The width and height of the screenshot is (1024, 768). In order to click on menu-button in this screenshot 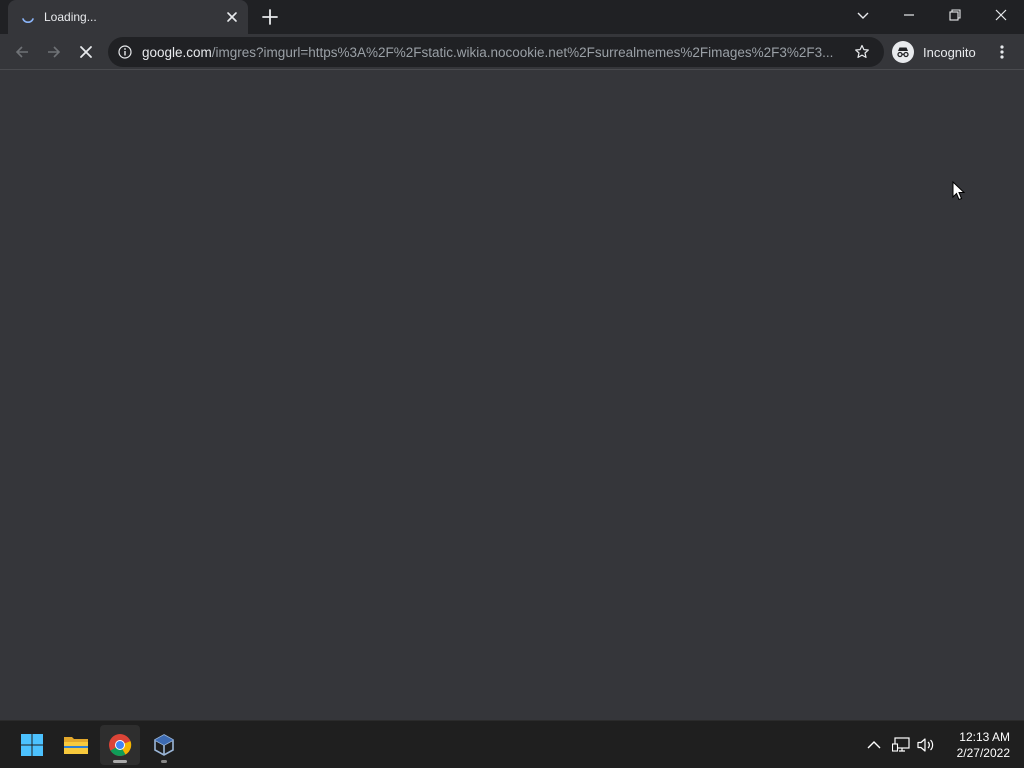, I will do `click(1002, 52)`.